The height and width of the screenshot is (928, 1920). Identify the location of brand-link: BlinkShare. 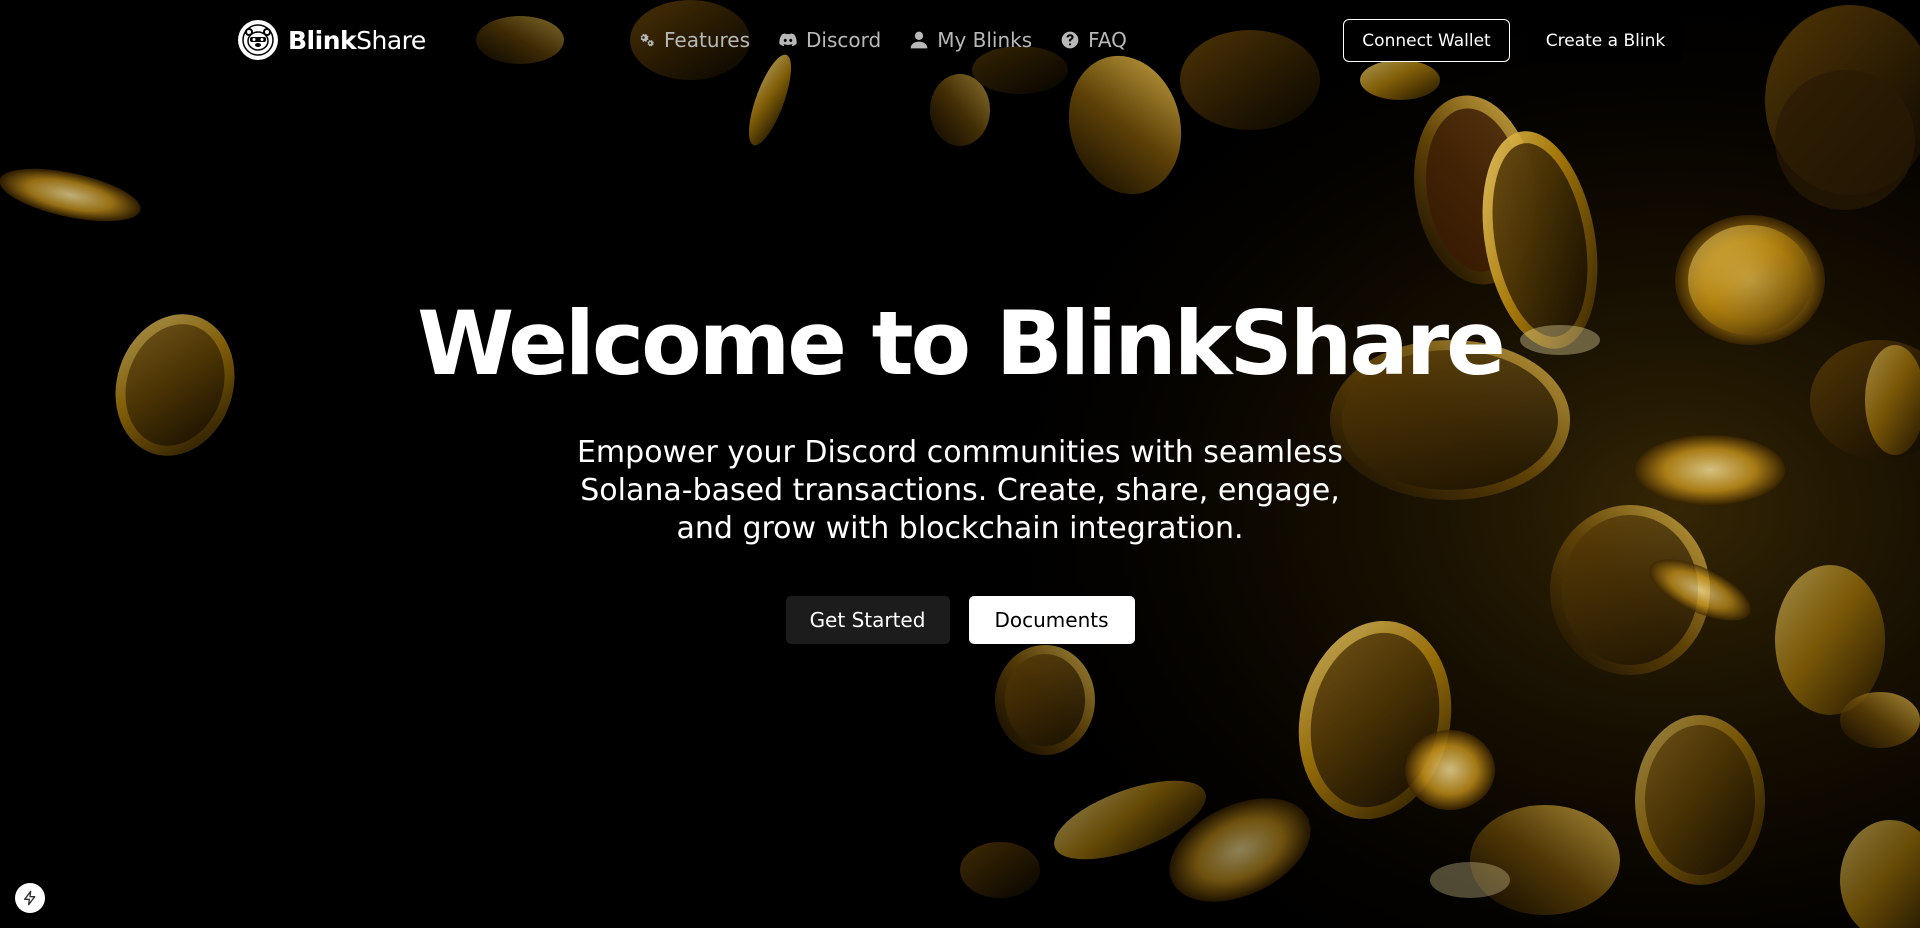
(332, 40).